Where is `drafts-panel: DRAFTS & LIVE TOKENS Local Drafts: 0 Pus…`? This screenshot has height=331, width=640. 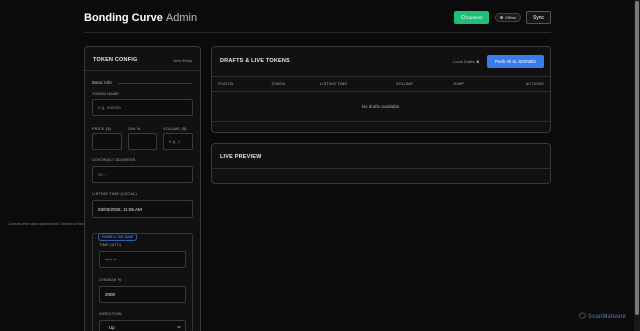
drafts-panel: DRAFTS & LIVE TOKENS Local Drafts: 0 Pus… is located at coordinates (381, 89).